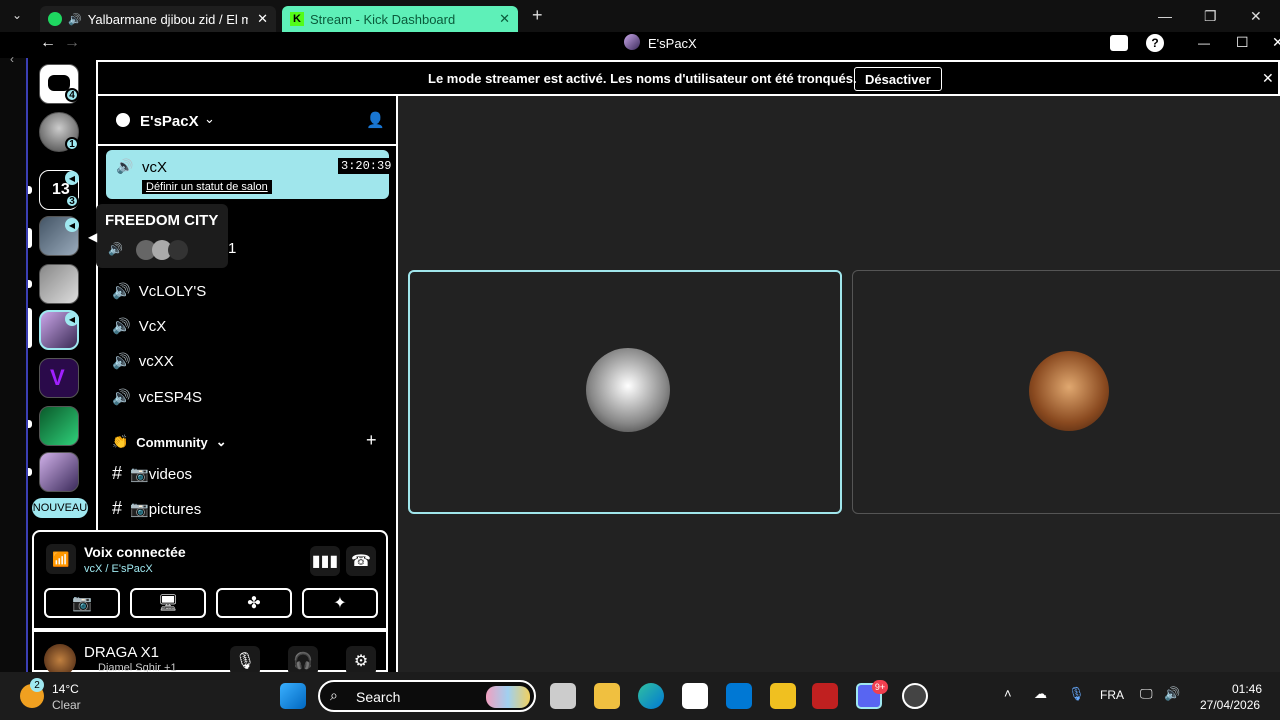 The width and height of the screenshot is (1280, 720). I want to click on text-channel: # 📷videos, so click(152, 473).